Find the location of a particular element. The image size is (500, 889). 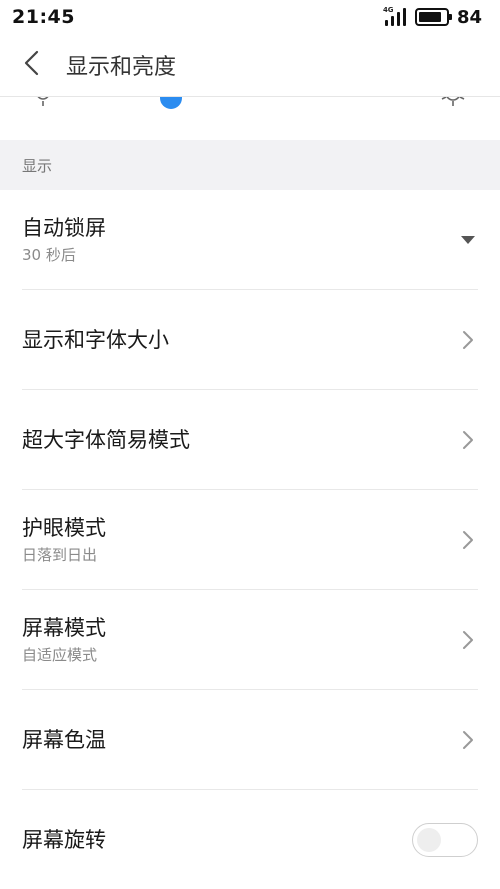

brightness-slider is located at coordinates (250, 118).